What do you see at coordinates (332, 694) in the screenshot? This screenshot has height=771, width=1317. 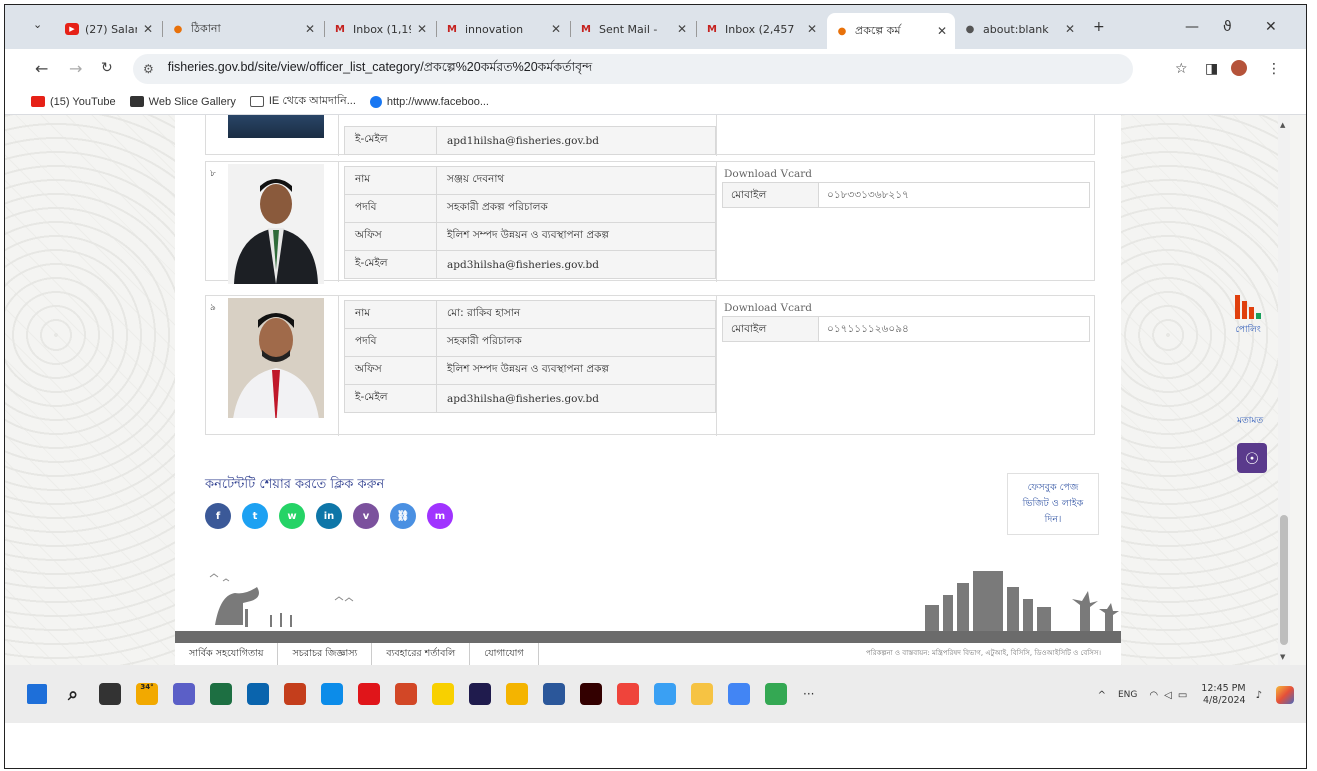 I see `edge-icon` at bounding box center [332, 694].